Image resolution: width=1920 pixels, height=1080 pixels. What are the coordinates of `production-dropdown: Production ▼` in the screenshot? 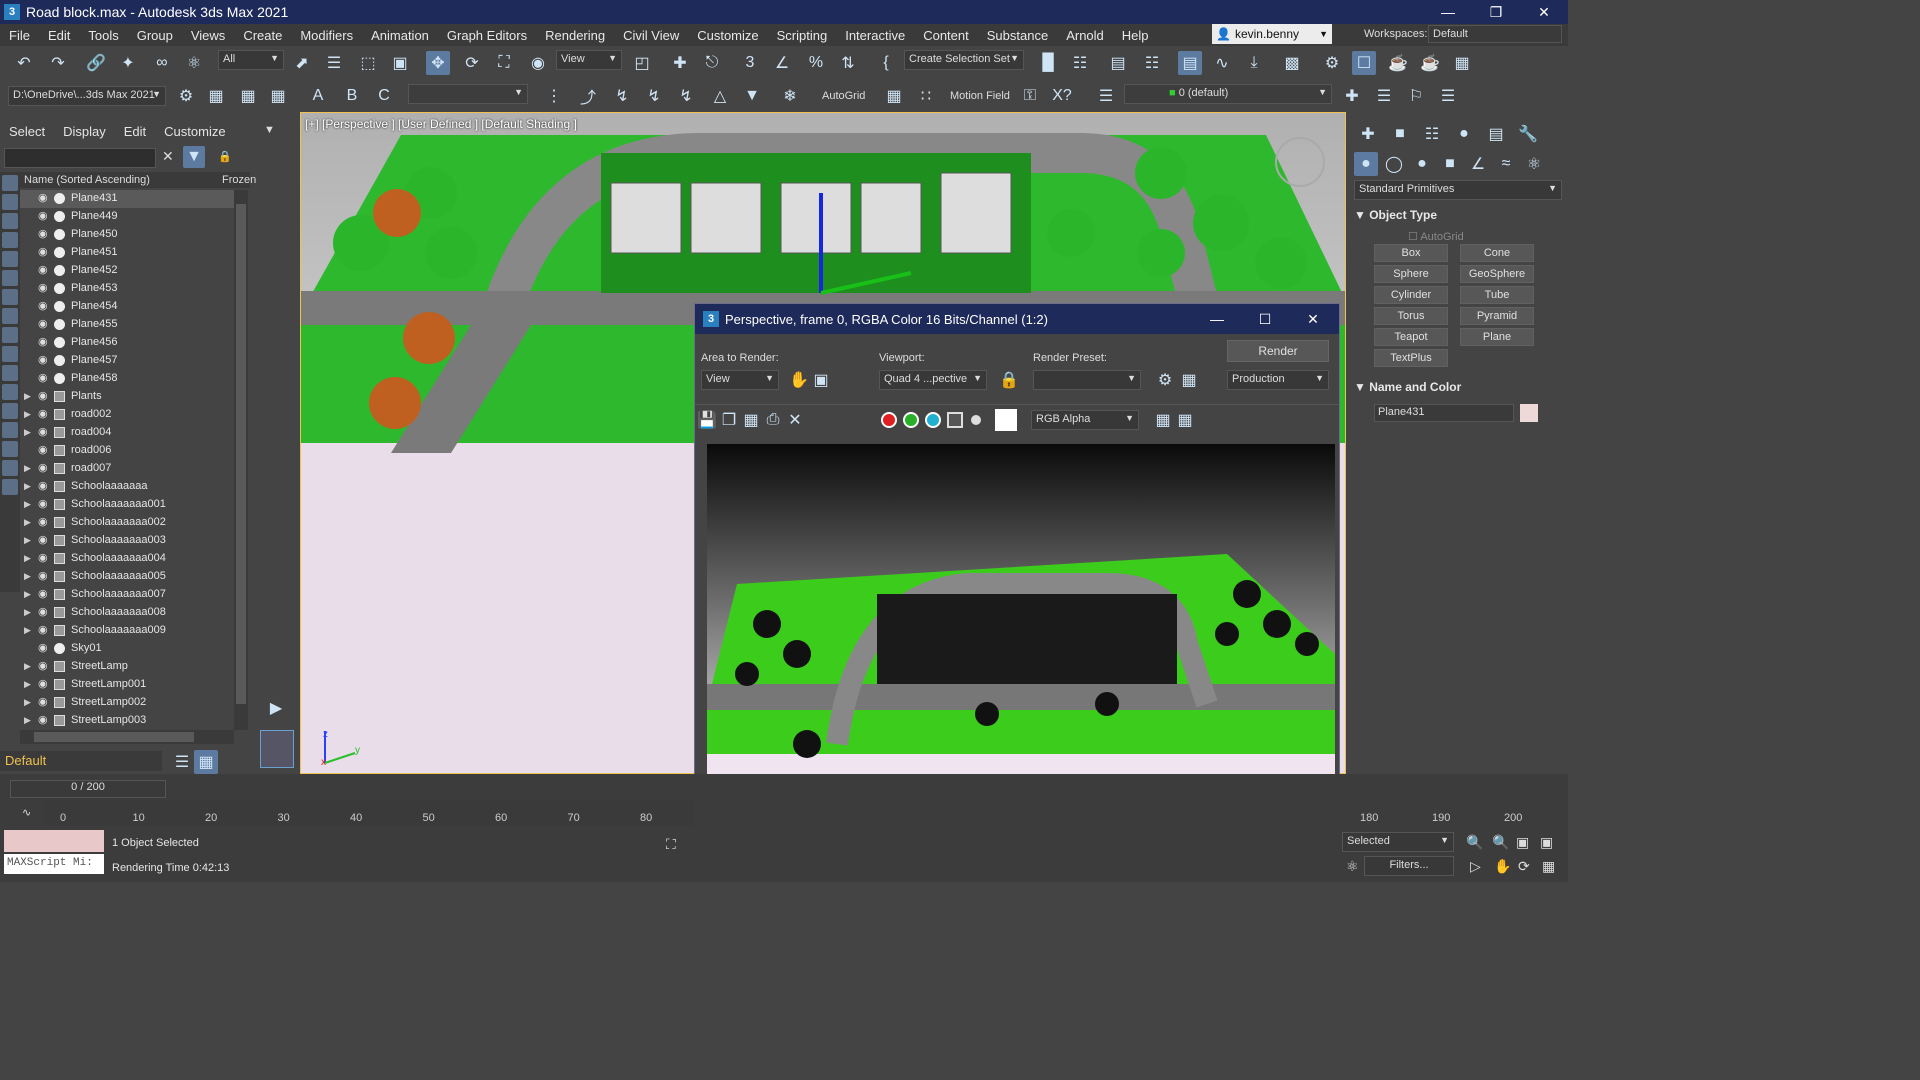 It's located at (1278, 380).